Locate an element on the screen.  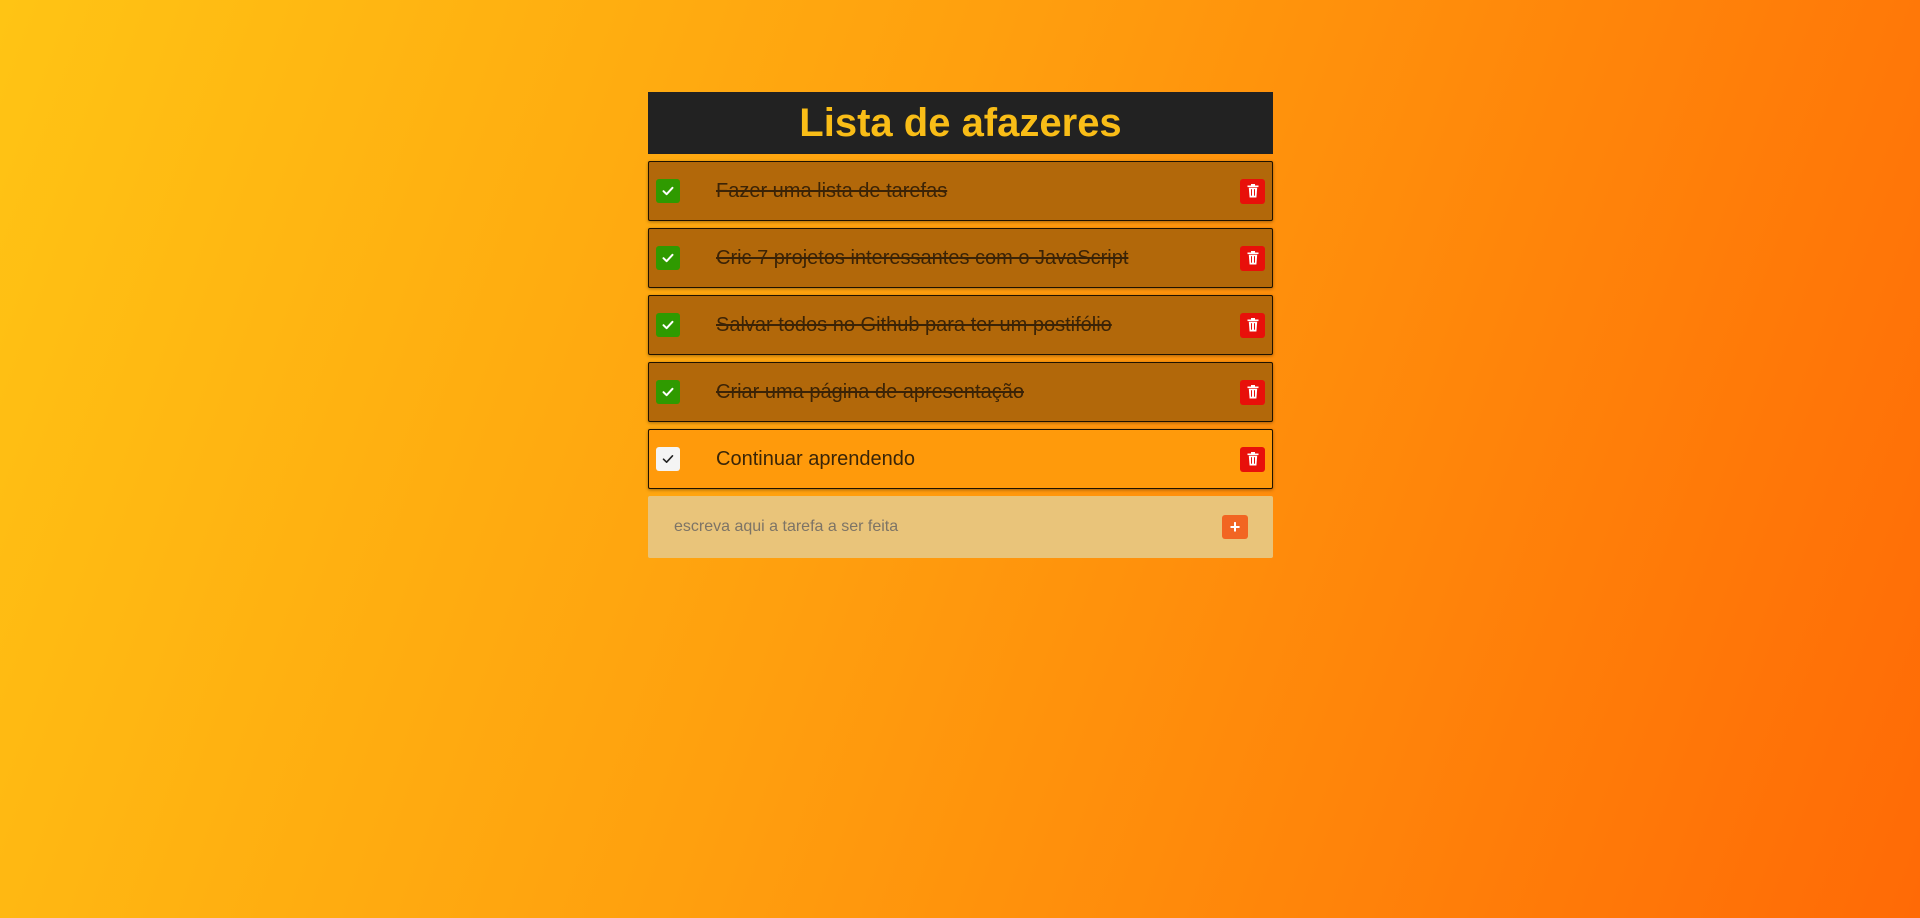
add-task-button: + is located at coordinates (1235, 527).